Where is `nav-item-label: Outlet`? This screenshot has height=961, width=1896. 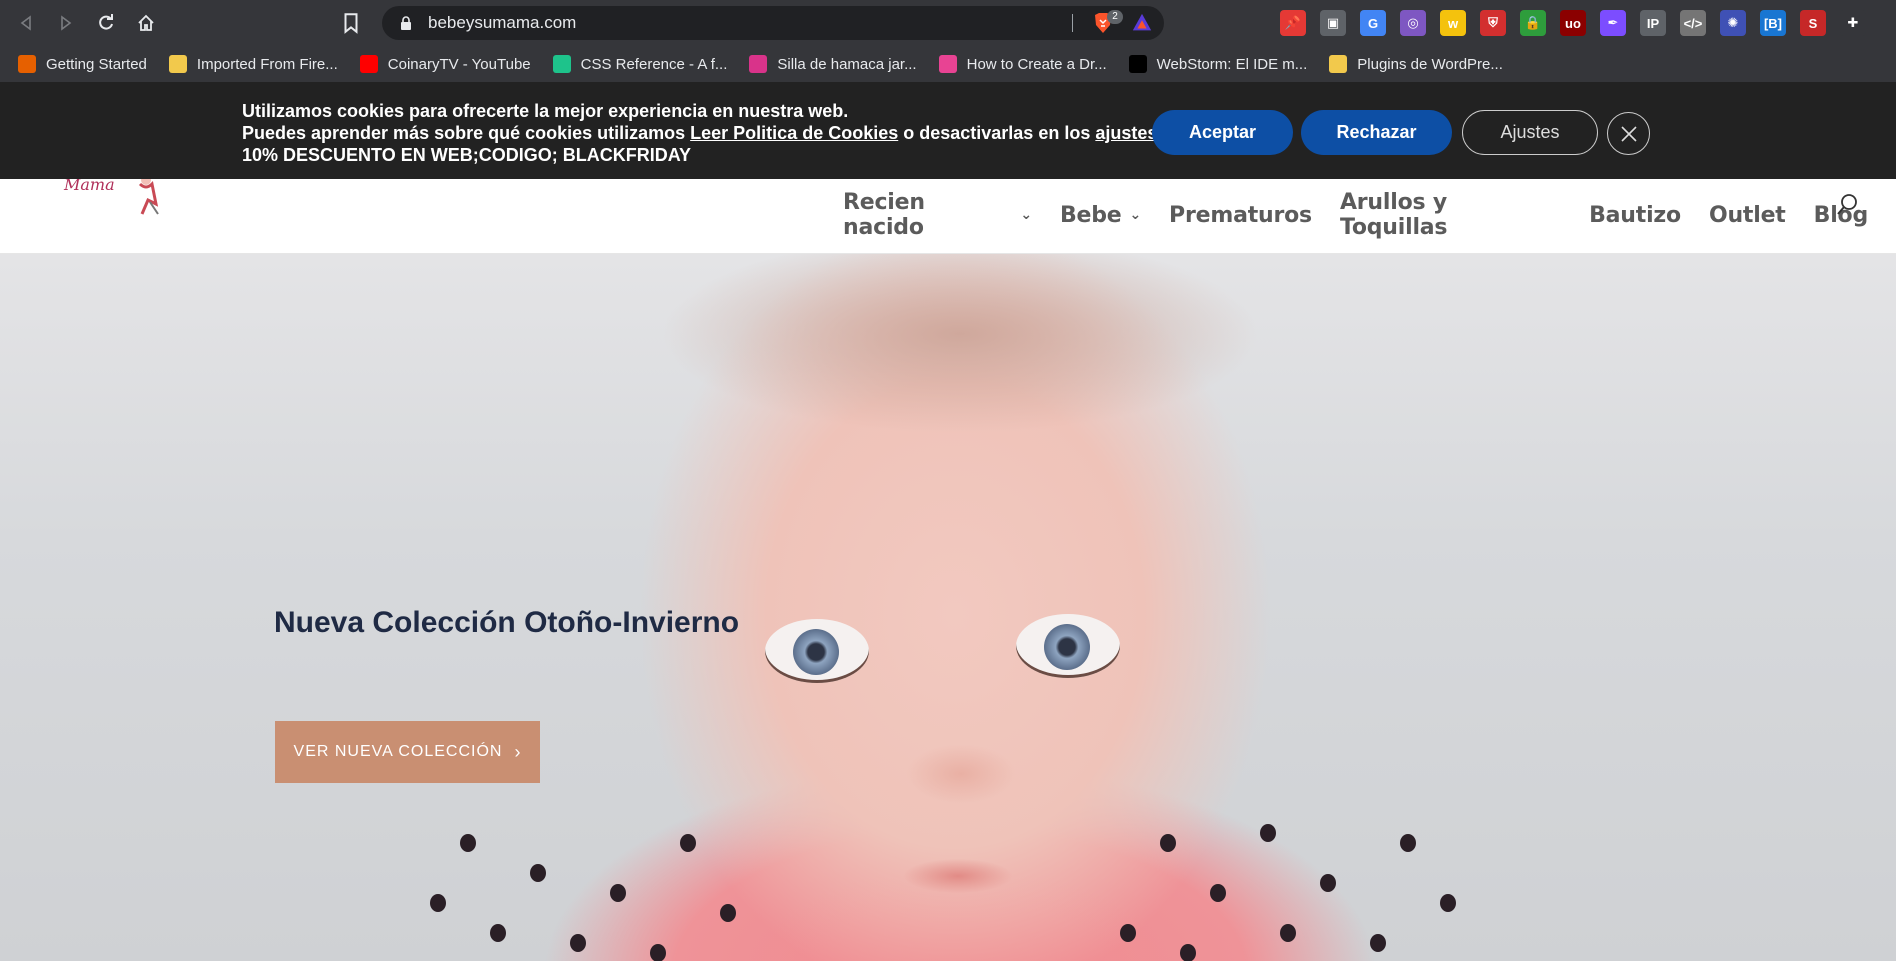
nav-item-label: Outlet is located at coordinates (1747, 215).